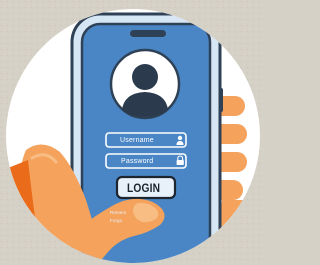  What do you see at coordinates (144, 188) in the screenshot?
I see `login-button-label: LOGIN` at bounding box center [144, 188].